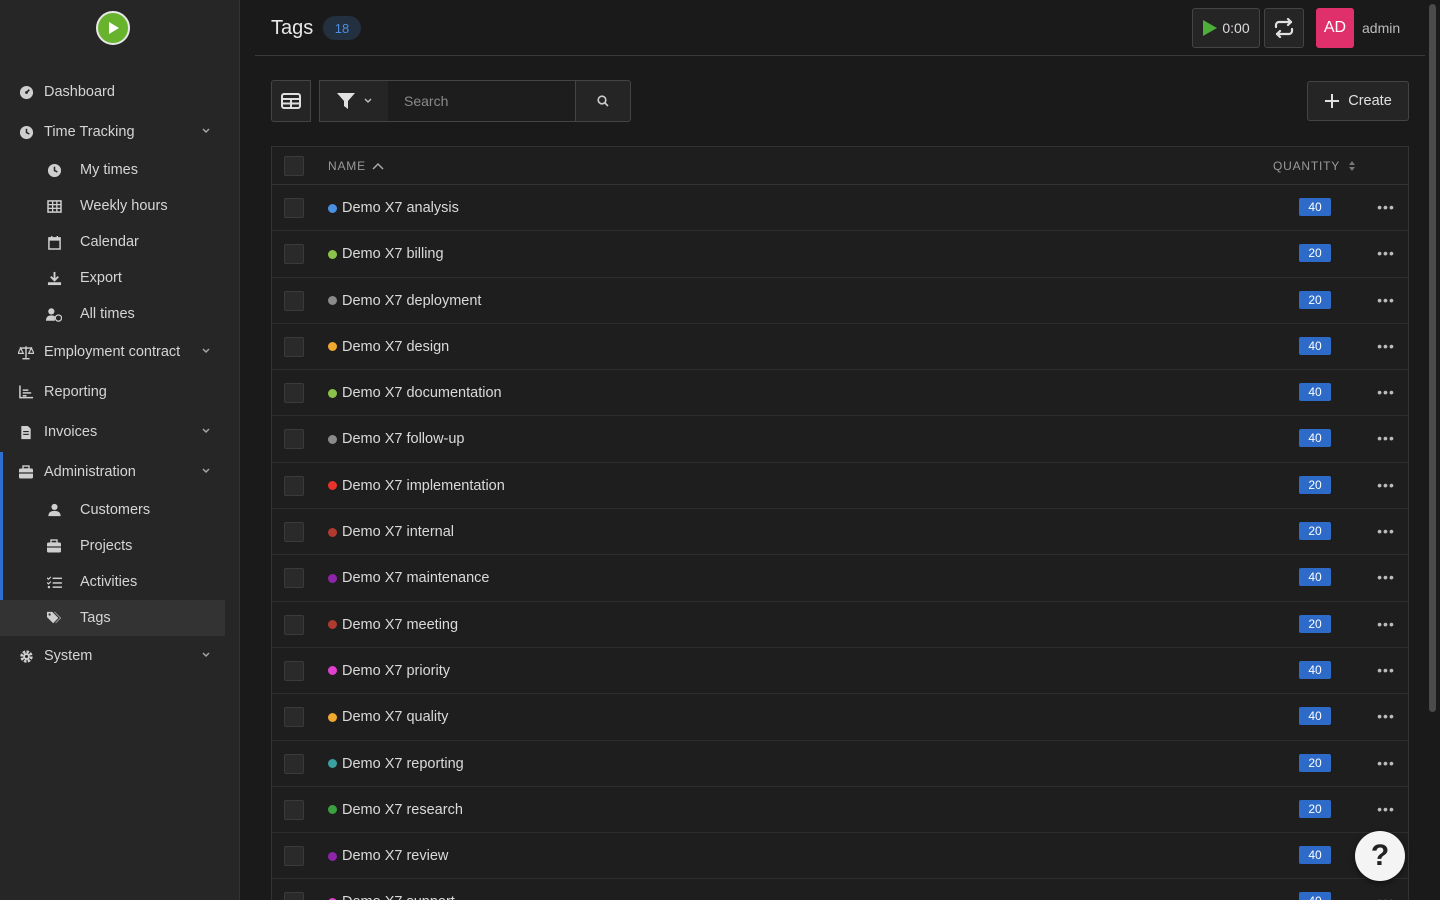 Image resolution: width=1440 pixels, height=900 pixels. Describe the element at coordinates (120, 510) in the screenshot. I see `sidebar-item-customers: Customers` at that location.